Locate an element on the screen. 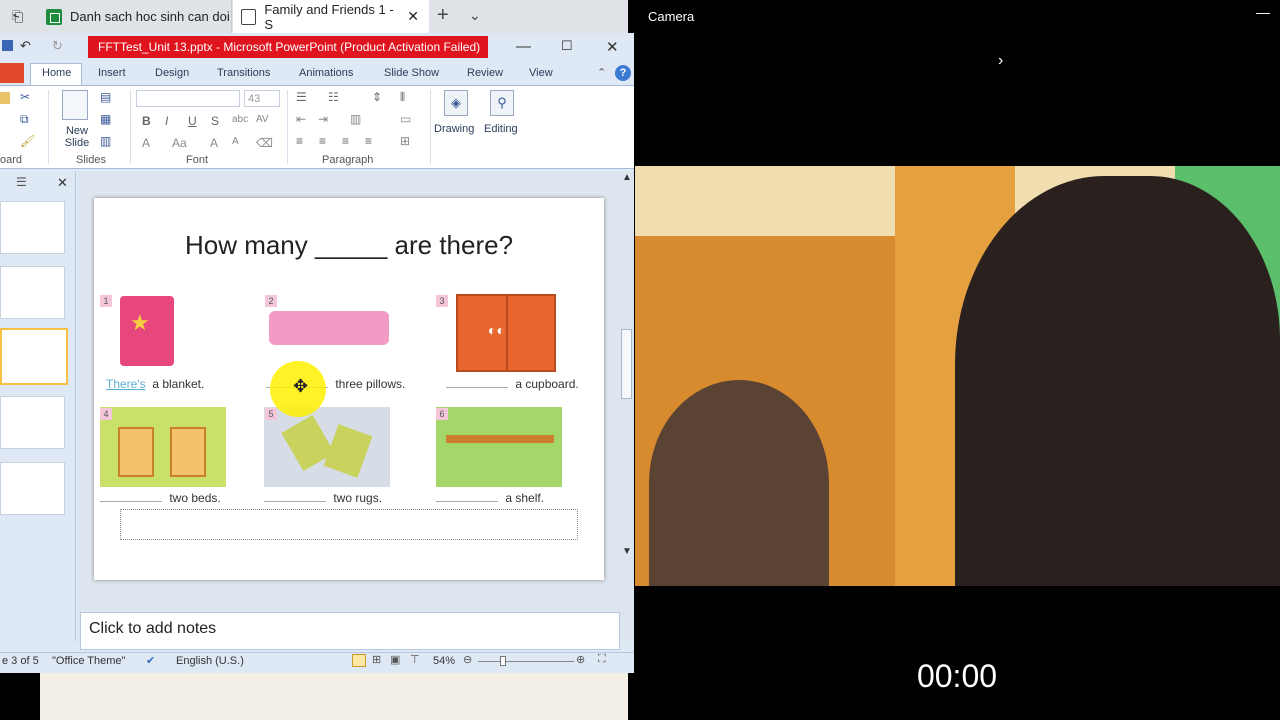 Image resolution: width=1280 pixels, height=720 pixels. theme-name: "Office Theme" is located at coordinates (88, 661).